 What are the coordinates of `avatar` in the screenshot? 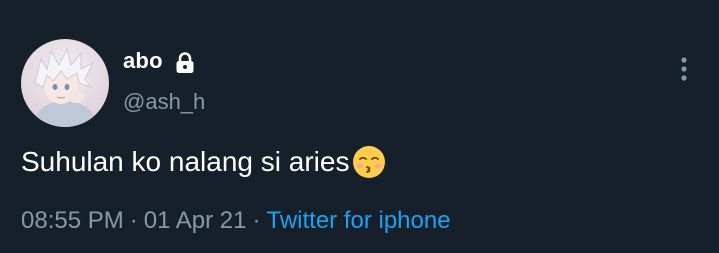 It's located at (65, 83).